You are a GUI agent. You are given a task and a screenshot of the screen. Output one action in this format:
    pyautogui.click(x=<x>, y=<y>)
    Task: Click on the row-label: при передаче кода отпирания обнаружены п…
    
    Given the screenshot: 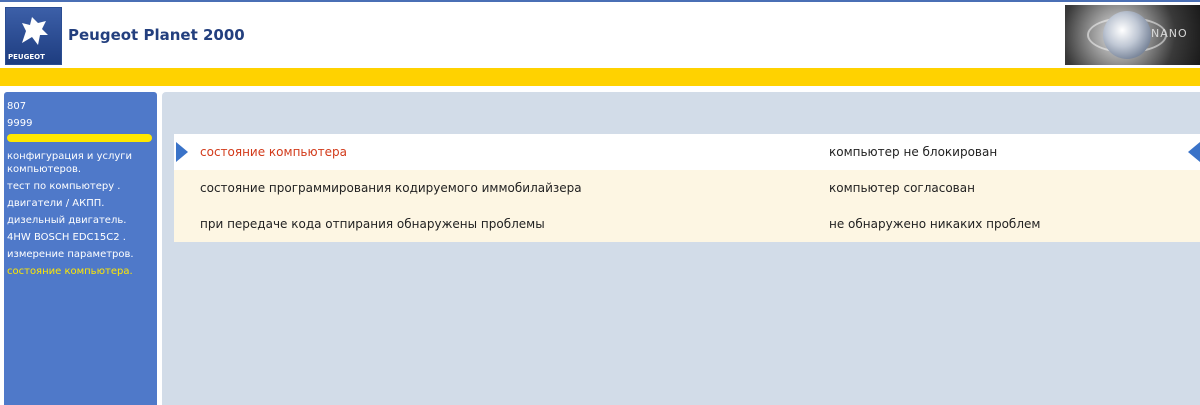 What is the action you would take?
    pyautogui.click(x=372, y=224)
    